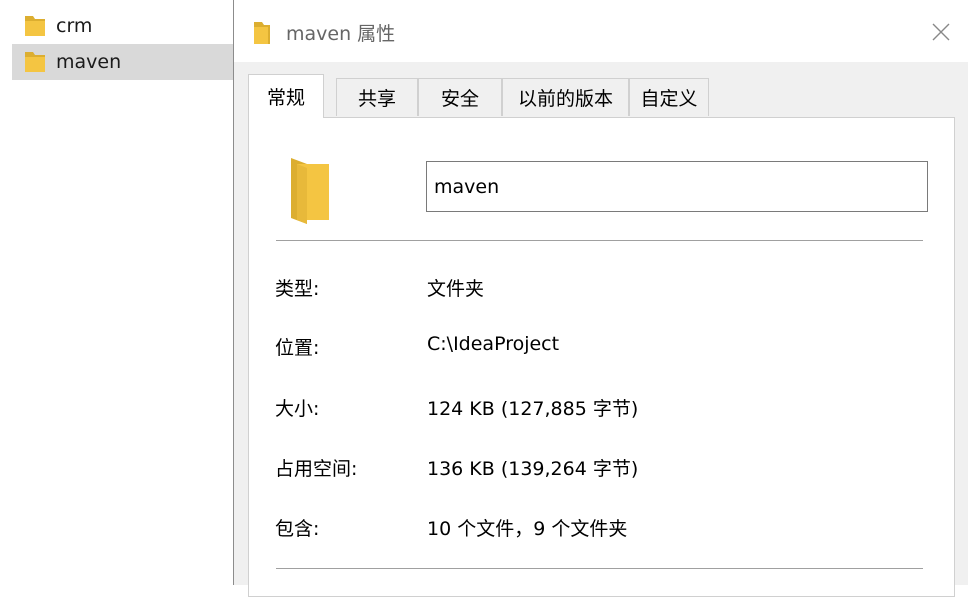 The width and height of the screenshot is (968, 597). I want to click on prop-value-contains: 10 个文件，9 个文件夹, so click(527, 529).